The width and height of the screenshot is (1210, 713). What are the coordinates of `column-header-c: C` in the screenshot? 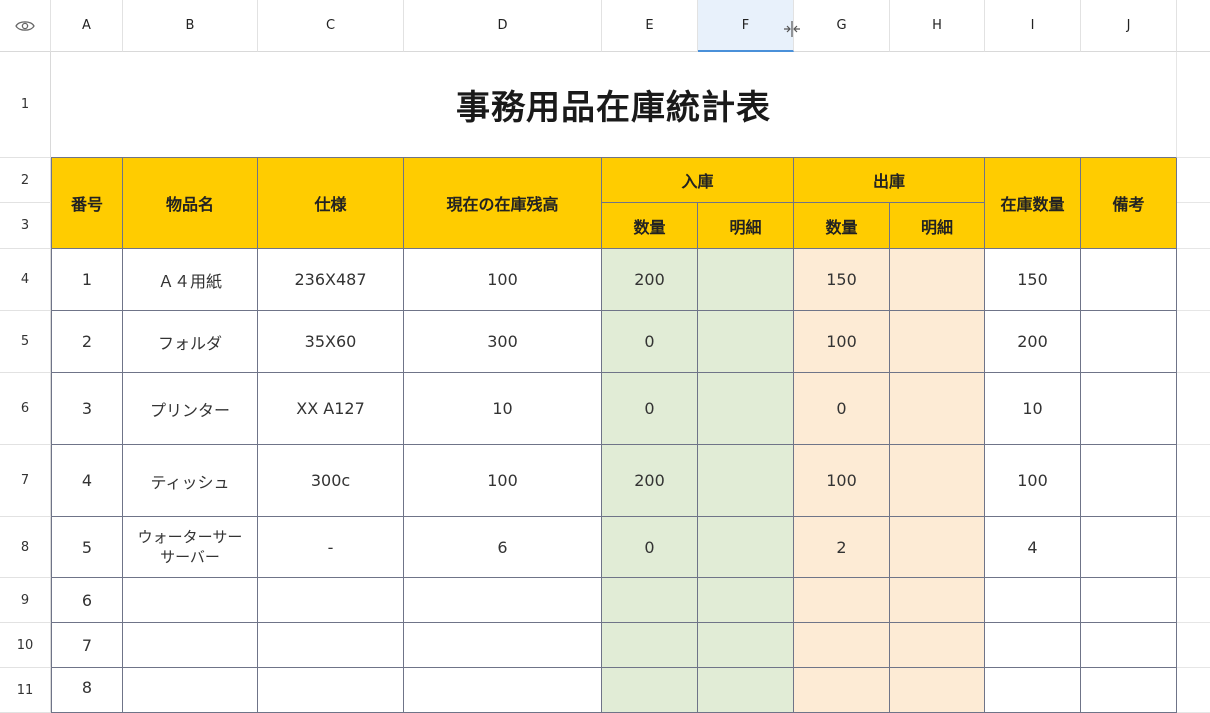 It's located at (331, 26).